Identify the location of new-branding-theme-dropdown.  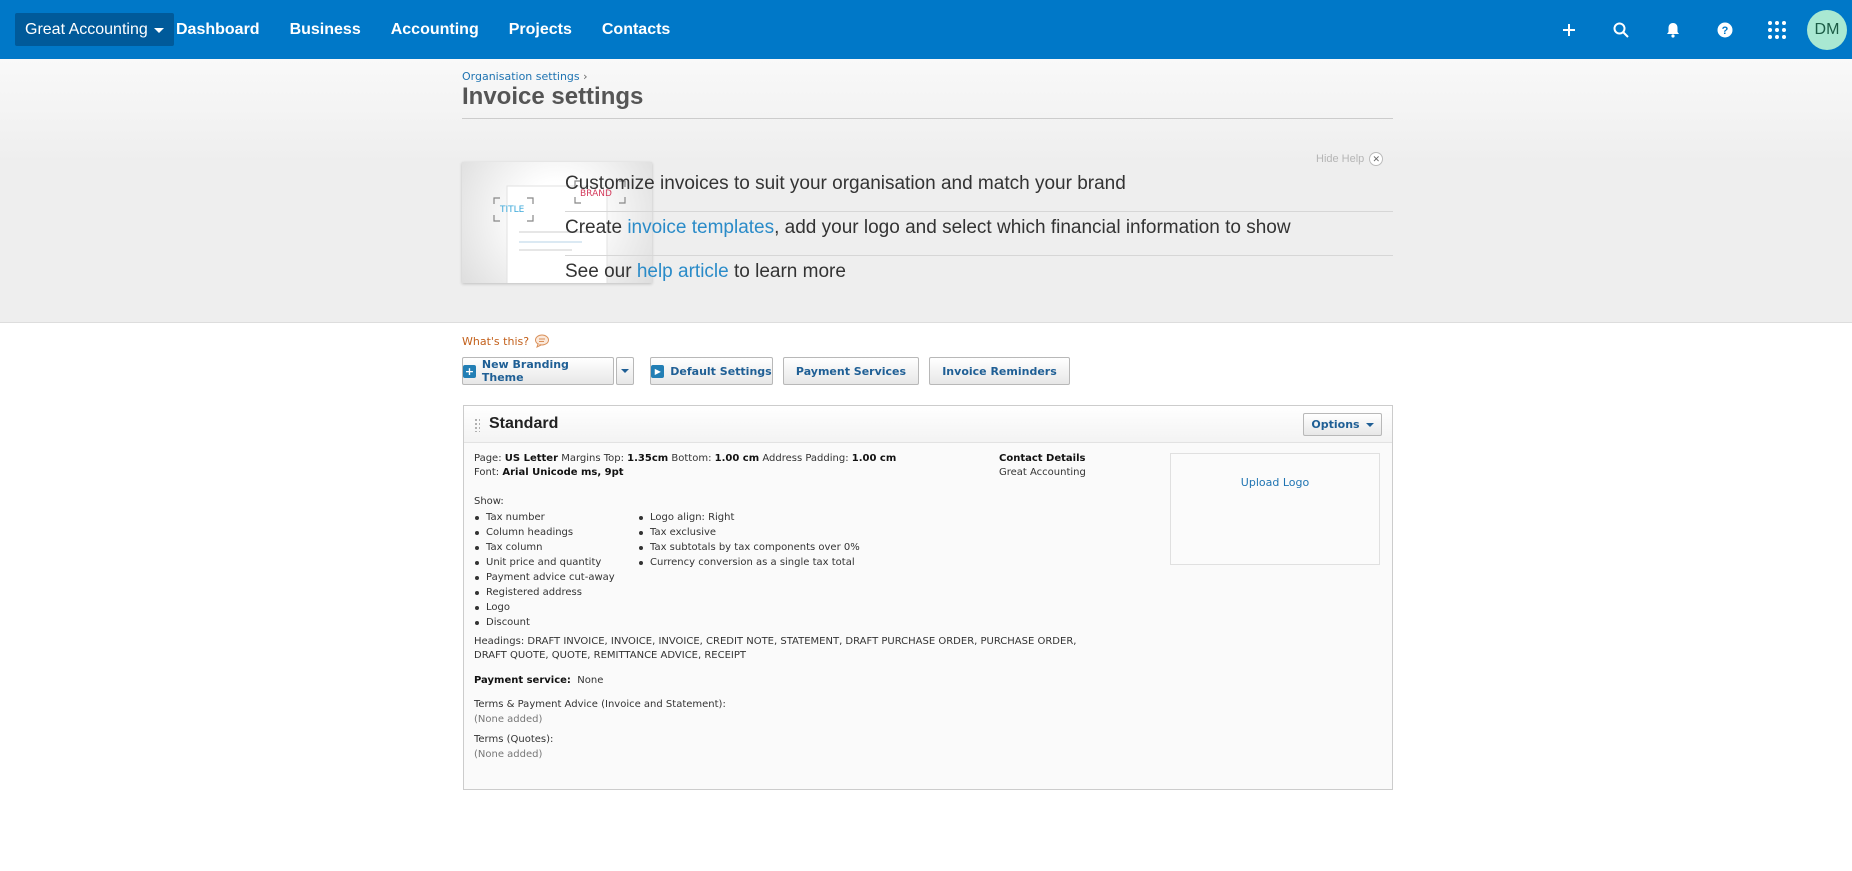
(625, 371).